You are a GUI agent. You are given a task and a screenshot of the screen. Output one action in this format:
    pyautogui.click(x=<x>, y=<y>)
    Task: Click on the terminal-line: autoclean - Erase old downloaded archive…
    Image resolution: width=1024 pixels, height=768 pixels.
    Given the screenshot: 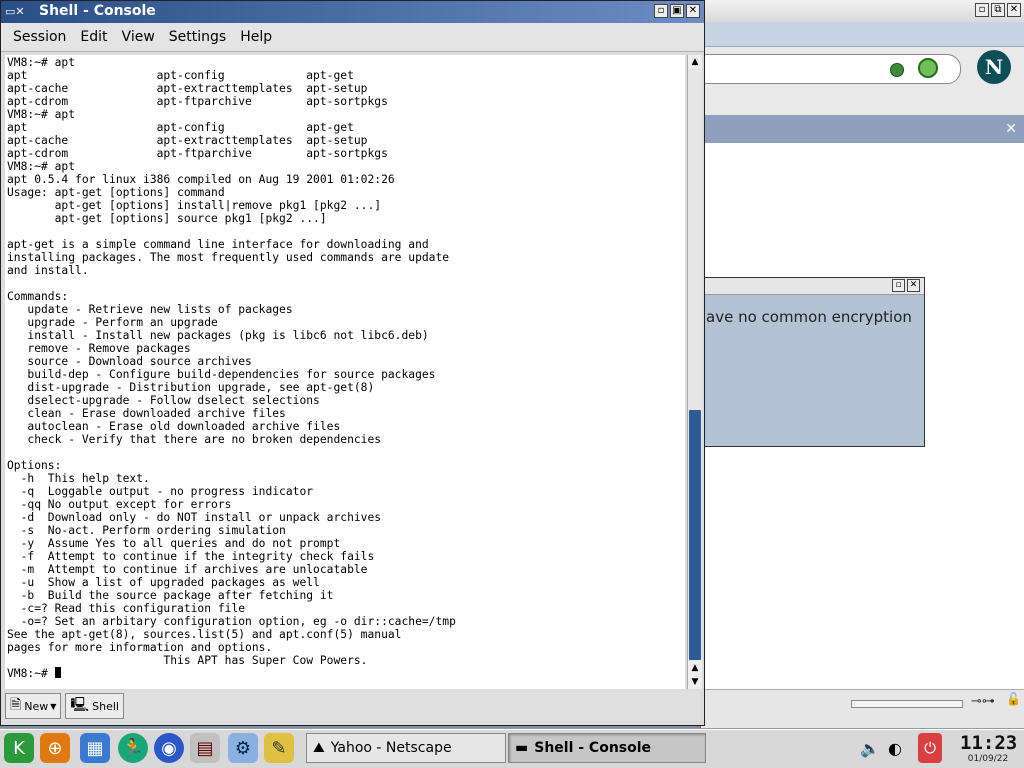 What is the action you would take?
    pyautogui.click(x=184, y=426)
    